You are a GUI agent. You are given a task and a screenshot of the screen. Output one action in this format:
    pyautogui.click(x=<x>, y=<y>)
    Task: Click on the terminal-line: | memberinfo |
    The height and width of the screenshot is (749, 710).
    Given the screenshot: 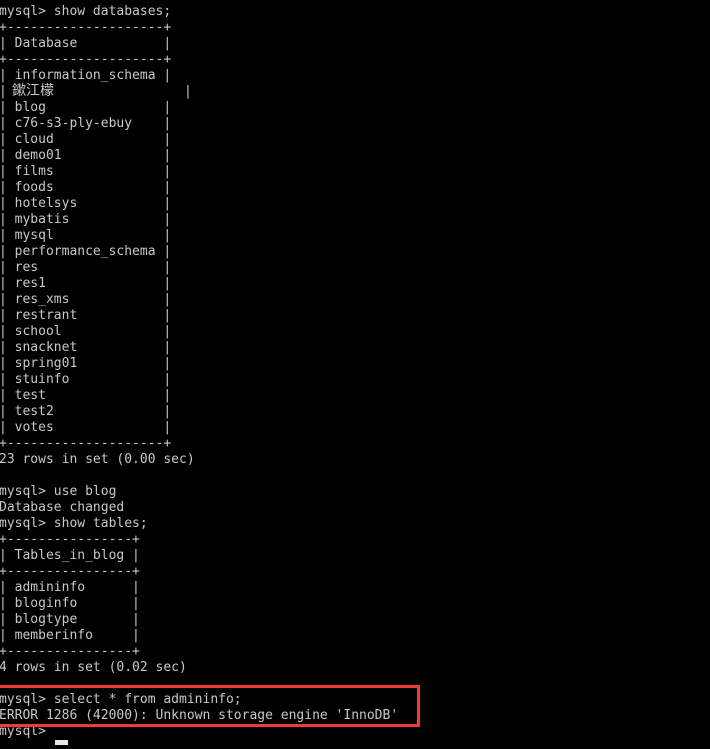 What is the action you would take?
    pyautogui.click(x=70, y=635)
    